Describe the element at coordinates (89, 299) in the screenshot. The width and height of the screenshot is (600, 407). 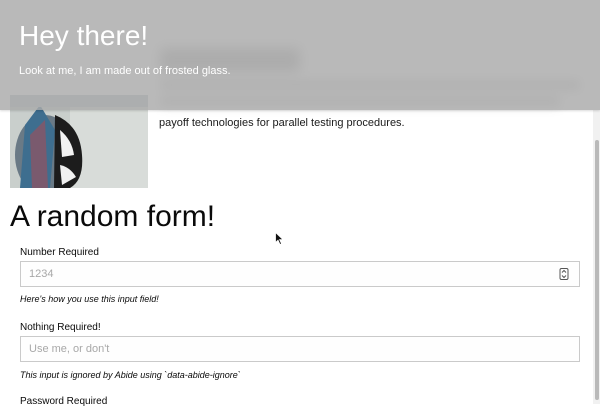
I see `number-help-text: Here's how you use this input field!` at that location.